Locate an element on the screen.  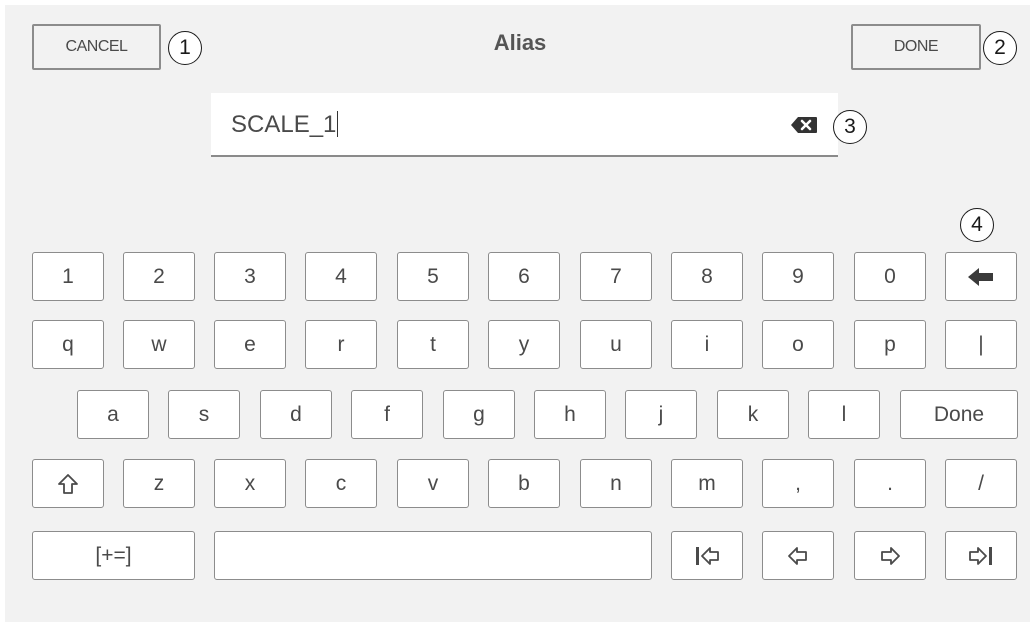
callout-4: 4 is located at coordinates (977, 225).